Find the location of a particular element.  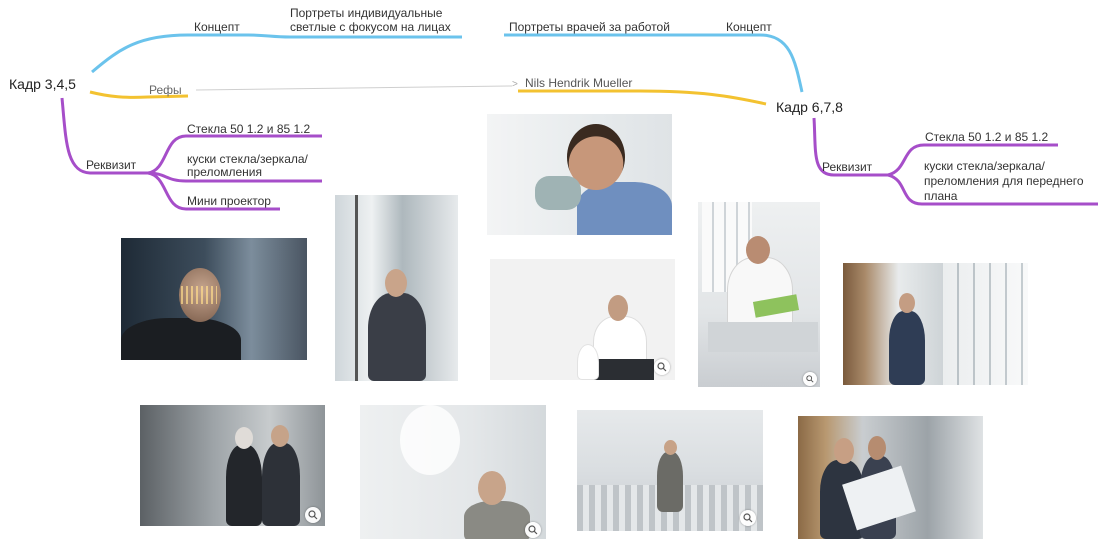

photo-men-reading-blueprint is located at coordinates (890, 477).